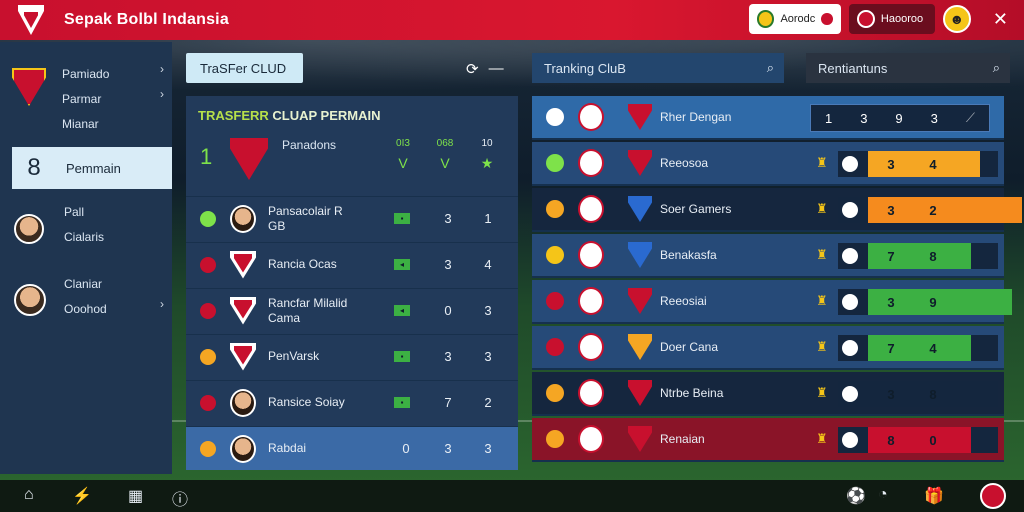 This screenshot has height=512, width=1024. Describe the element at coordinates (768, 118) in the screenshot. I see `ranking-row: Rher Dengan♜1393⟋` at that location.